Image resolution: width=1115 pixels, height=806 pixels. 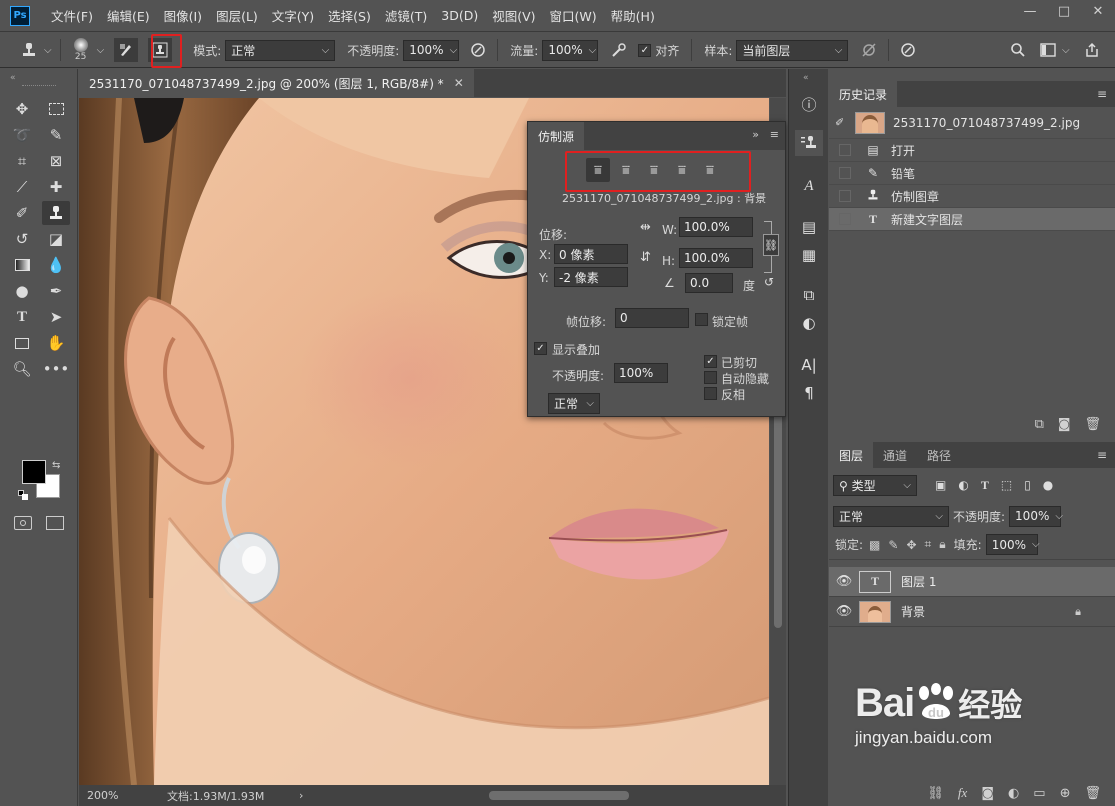 What do you see at coordinates (940, 485) in the screenshot?
I see `filter-pixel-icon: ▣` at bounding box center [940, 485].